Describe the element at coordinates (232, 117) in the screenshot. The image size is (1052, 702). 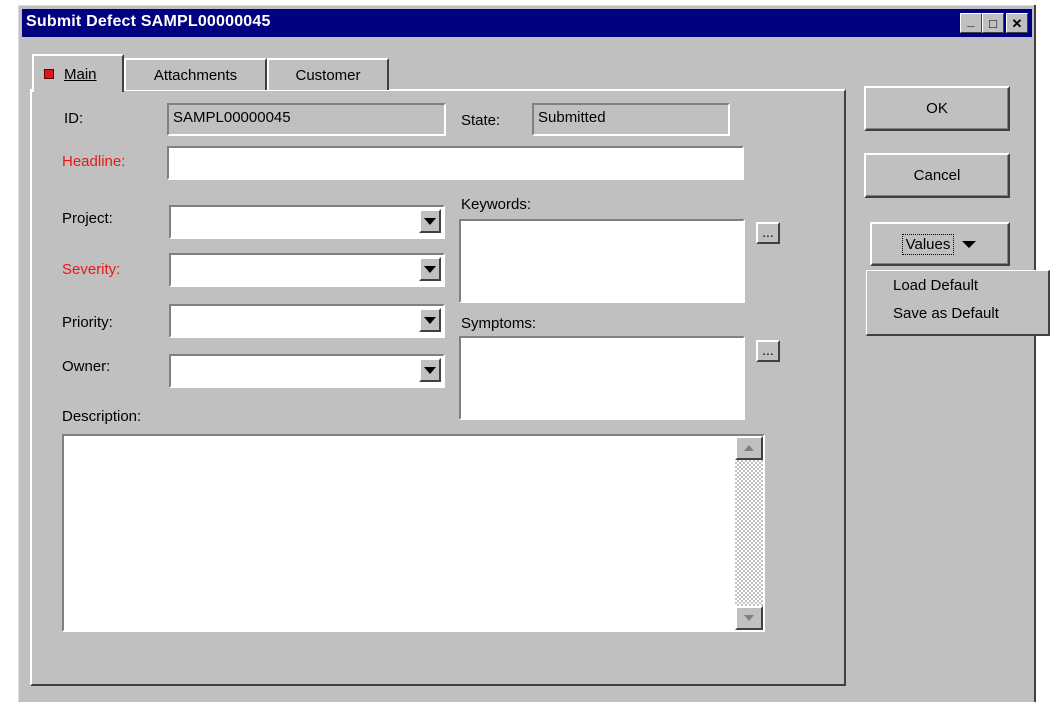
I see `id-value: SAMPL00000045` at that location.